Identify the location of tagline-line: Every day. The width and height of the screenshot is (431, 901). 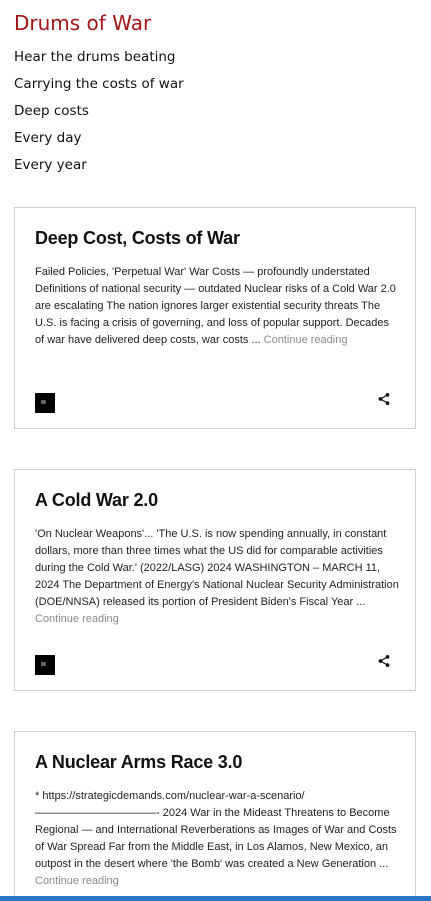
(48, 138).